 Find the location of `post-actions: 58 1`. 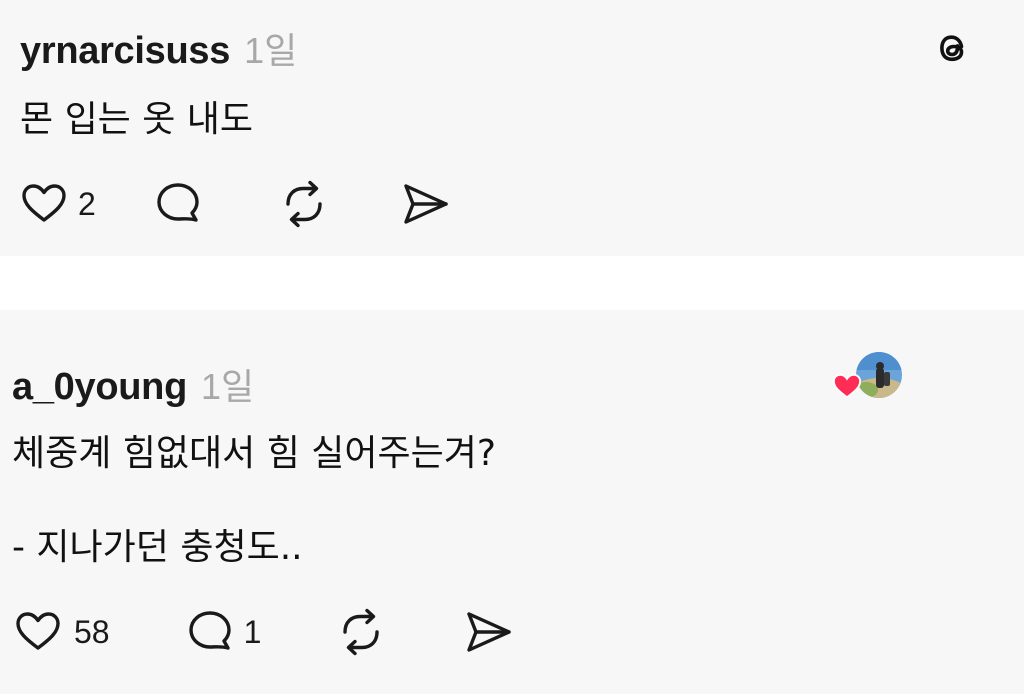

post-actions: 58 1 is located at coordinates (263, 632).